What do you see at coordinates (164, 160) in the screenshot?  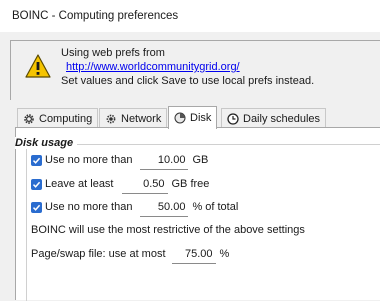 I see `use-max-gb-input: 10.00` at bounding box center [164, 160].